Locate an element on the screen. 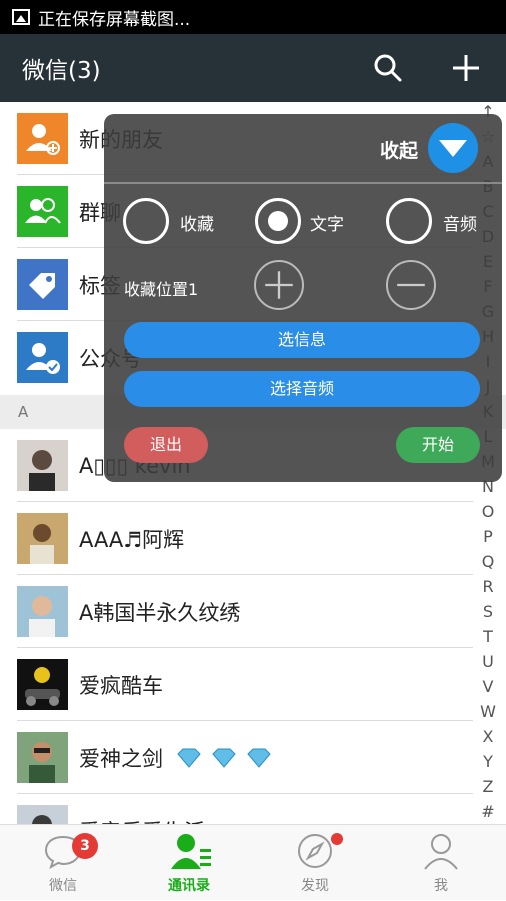  collapse-label: 收起 is located at coordinates (399, 149).